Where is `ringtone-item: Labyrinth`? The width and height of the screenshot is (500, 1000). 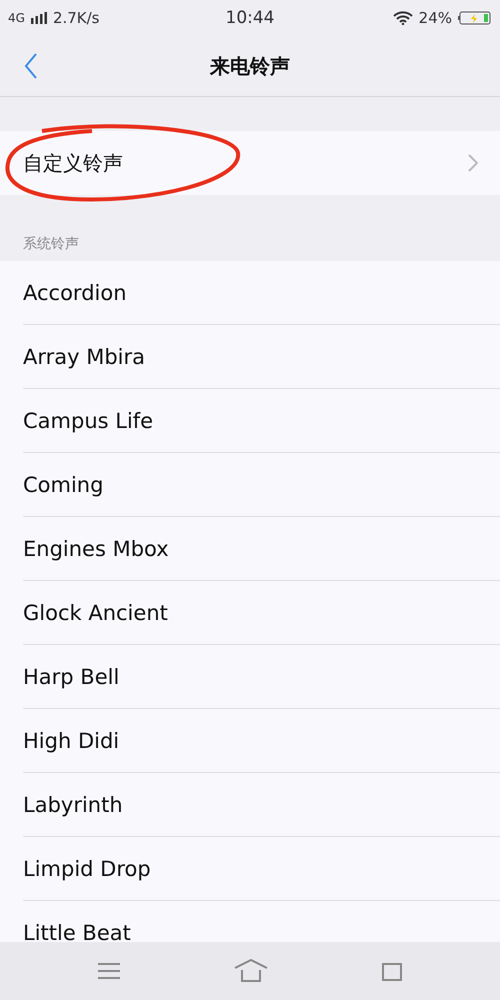 ringtone-item: Labyrinth is located at coordinates (261, 805).